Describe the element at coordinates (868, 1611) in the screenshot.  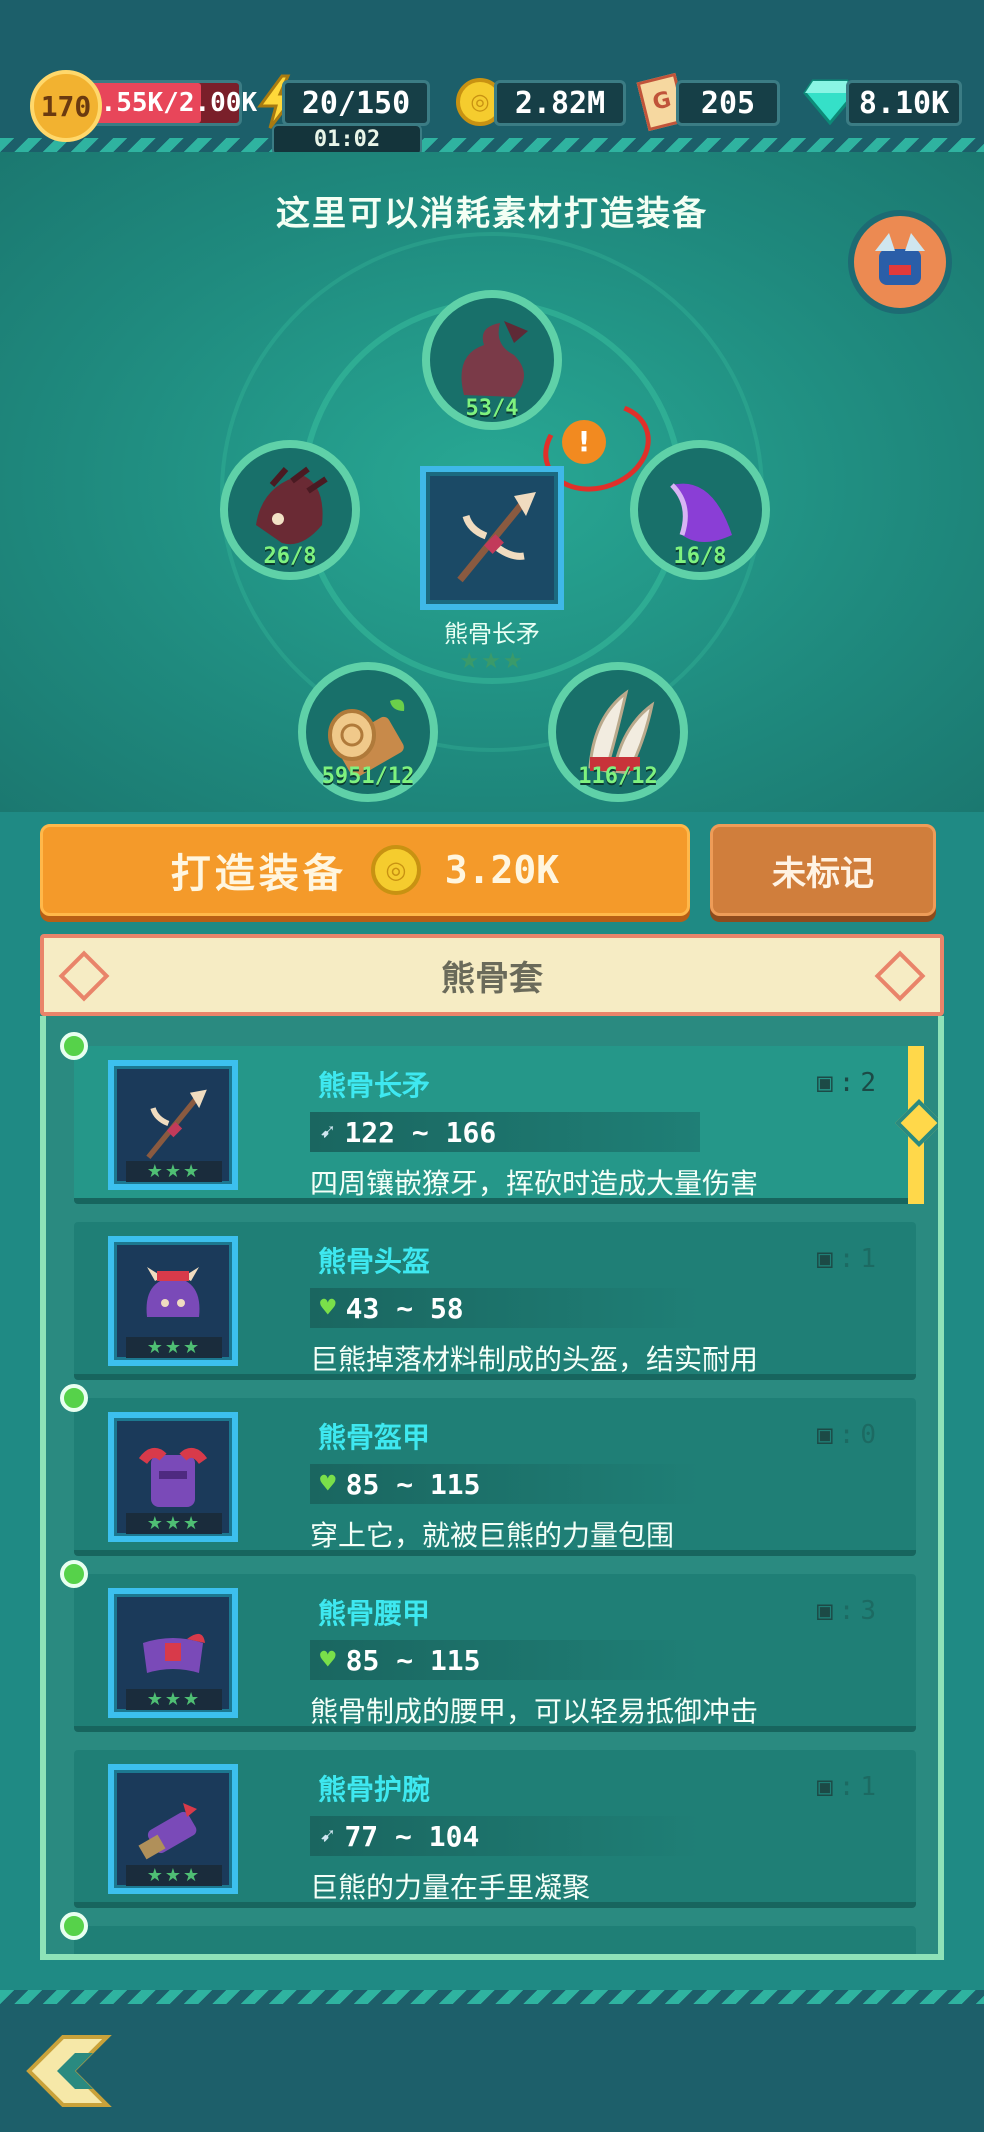
I see `owned-count-value: 3` at that location.